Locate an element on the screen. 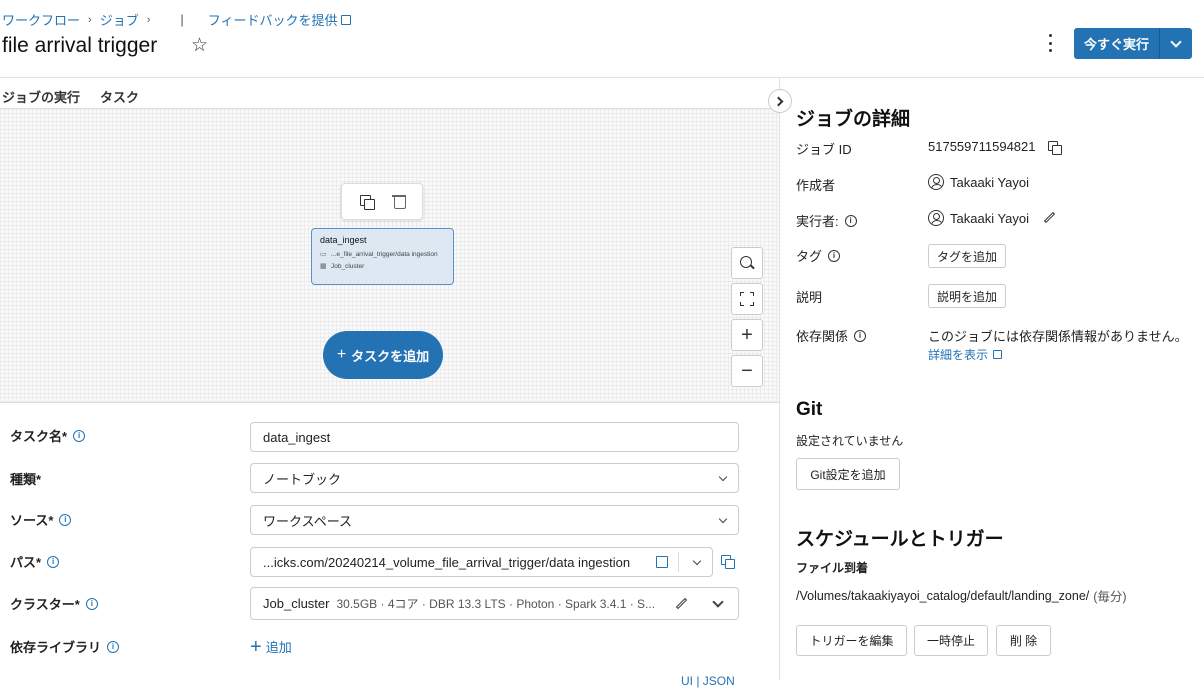  schedule-heading: スケジュールとトリガー is located at coordinates (900, 539).